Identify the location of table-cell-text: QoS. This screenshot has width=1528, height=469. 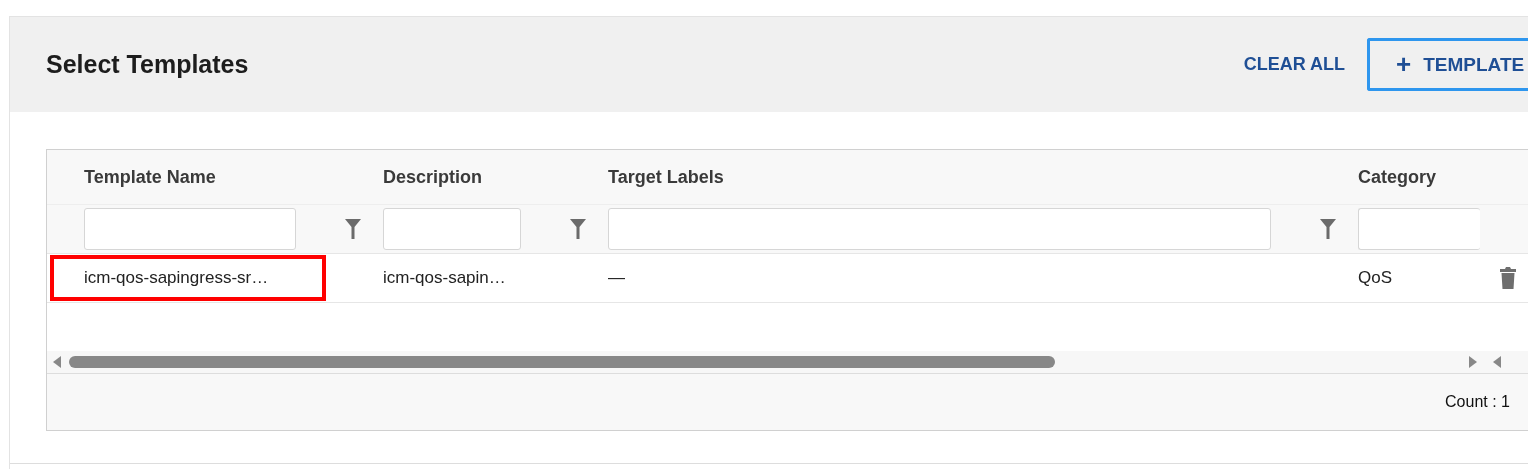
(1376, 278).